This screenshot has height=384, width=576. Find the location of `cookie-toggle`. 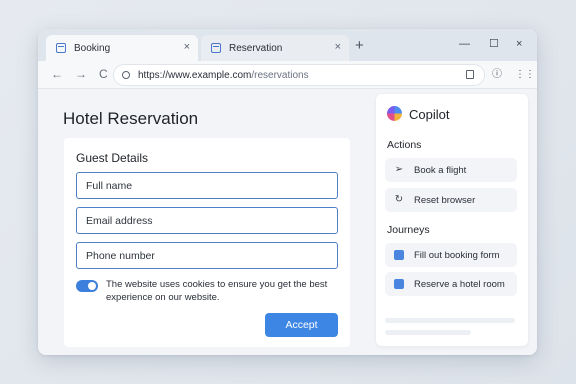

cookie-toggle is located at coordinates (87, 286).